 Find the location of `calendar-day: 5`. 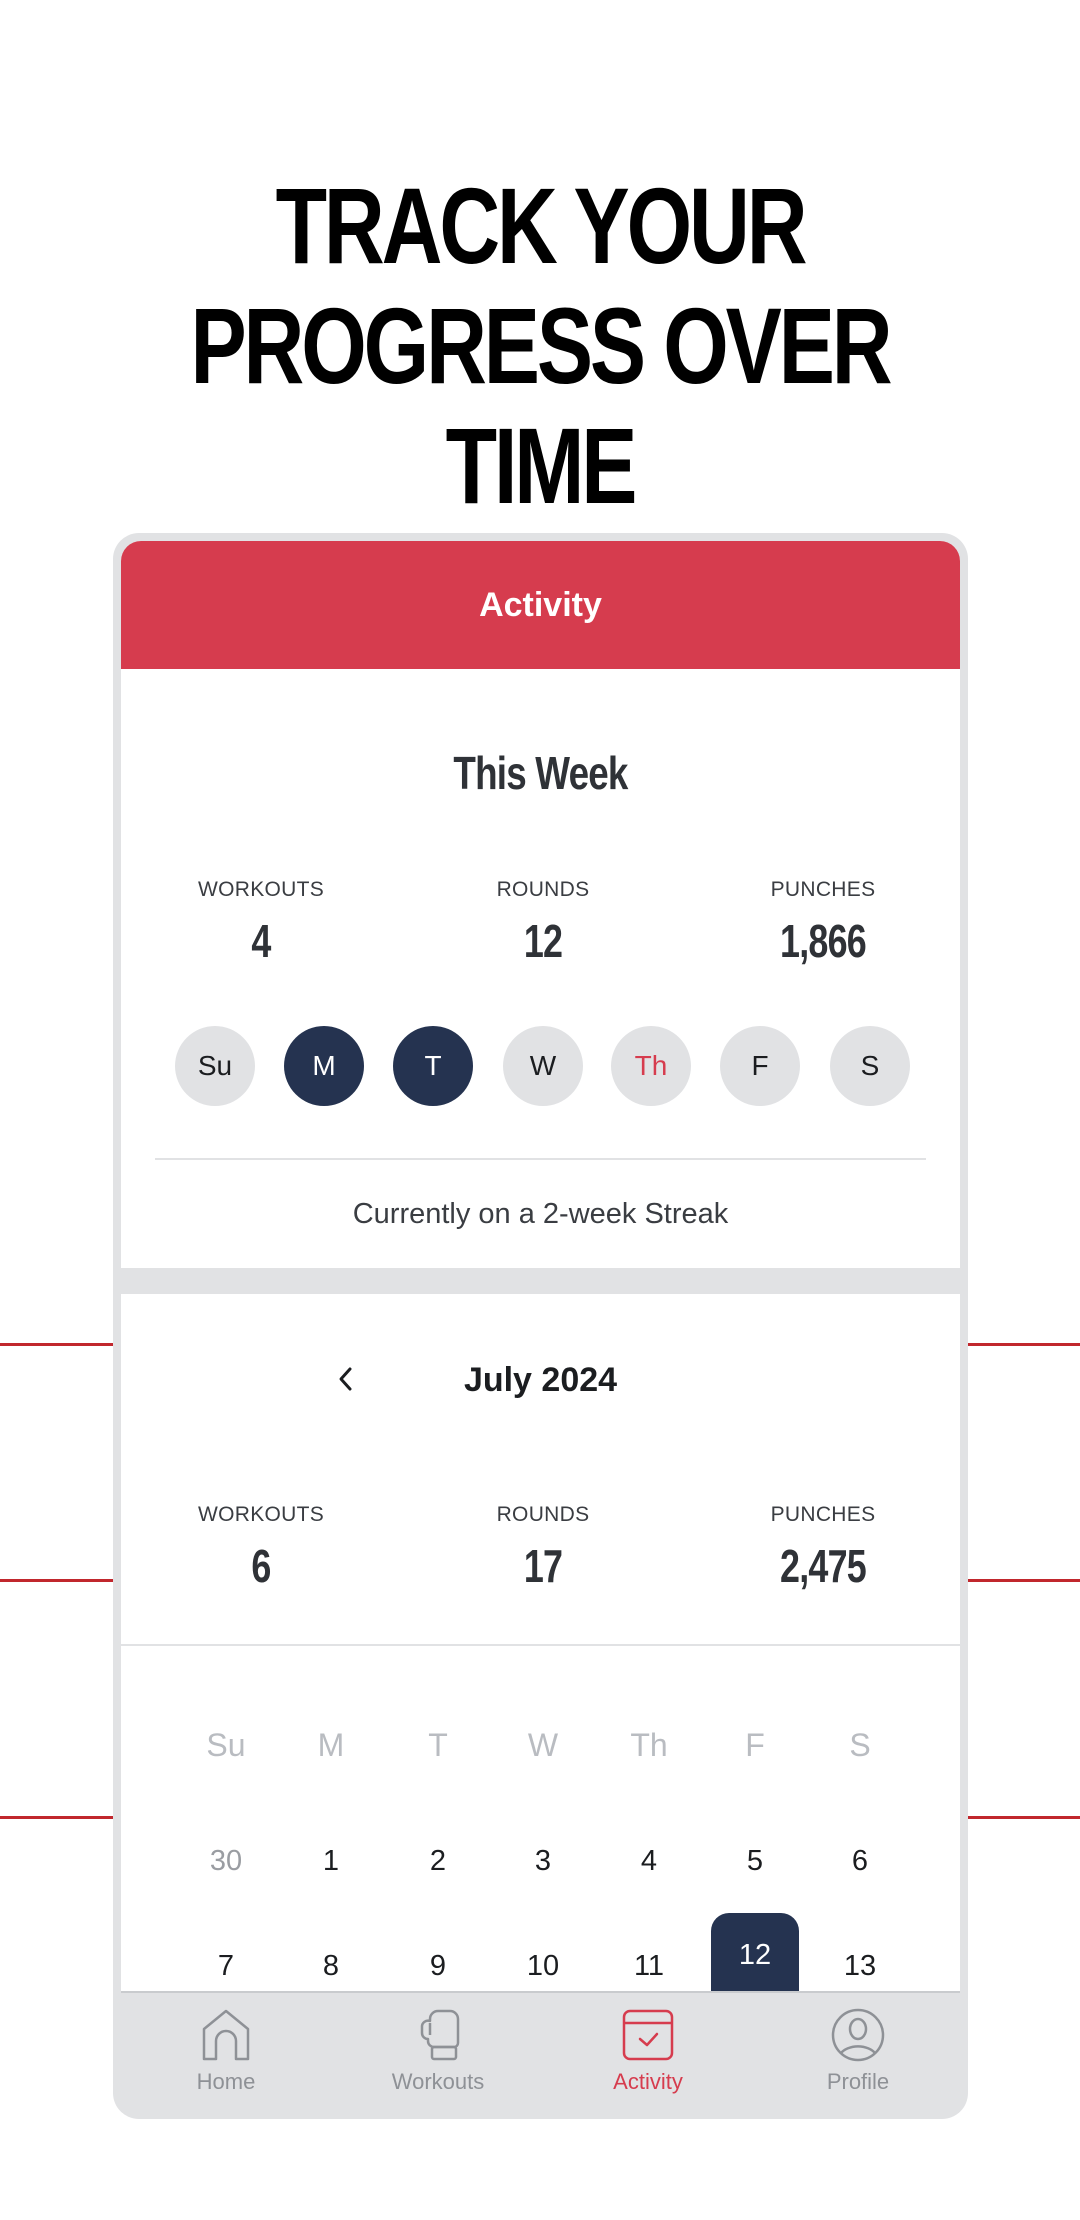

calendar-day: 5 is located at coordinates (755, 1861).